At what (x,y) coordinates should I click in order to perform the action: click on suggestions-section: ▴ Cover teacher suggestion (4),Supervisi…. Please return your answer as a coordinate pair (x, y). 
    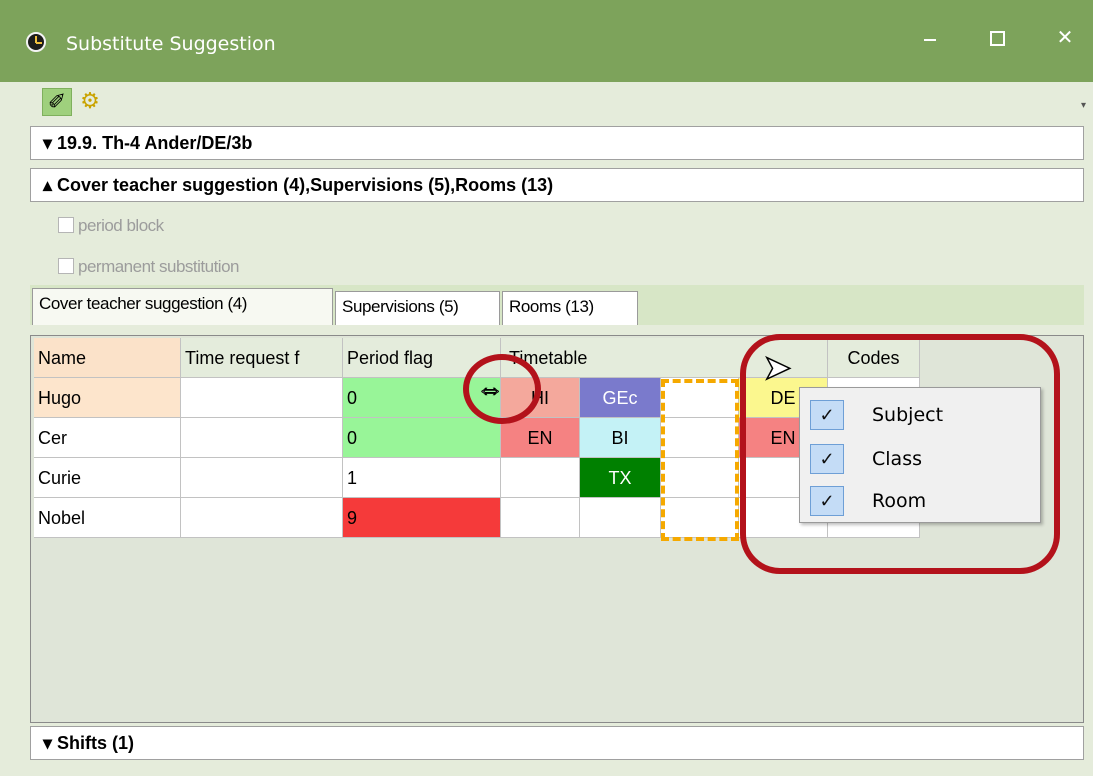
    Looking at the image, I should click on (557, 185).